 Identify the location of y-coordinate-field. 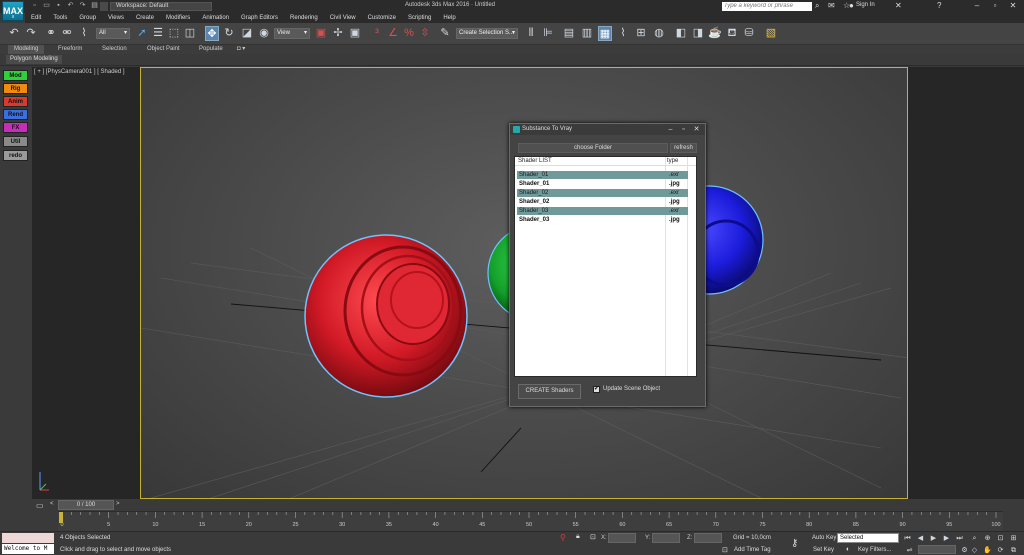
(666, 538).